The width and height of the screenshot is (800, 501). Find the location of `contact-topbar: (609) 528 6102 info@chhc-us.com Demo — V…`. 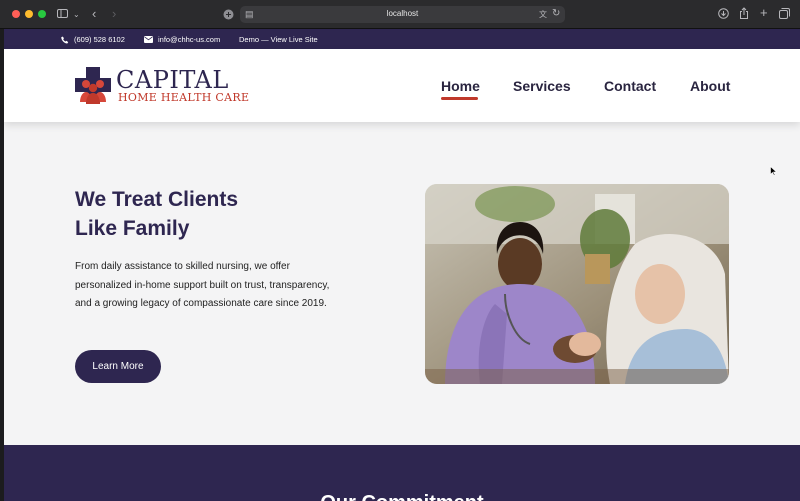

contact-topbar: (609) 528 6102 info@chhc-us.com Demo — V… is located at coordinates (402, 39).